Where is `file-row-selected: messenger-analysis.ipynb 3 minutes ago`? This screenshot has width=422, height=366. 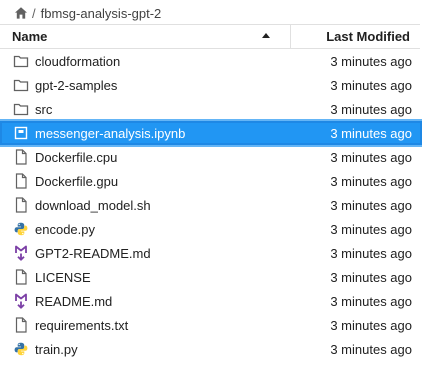 file-row-selected: messenger-analysis.ipynb 3 minutes ago is located at coordinates (211, 133).